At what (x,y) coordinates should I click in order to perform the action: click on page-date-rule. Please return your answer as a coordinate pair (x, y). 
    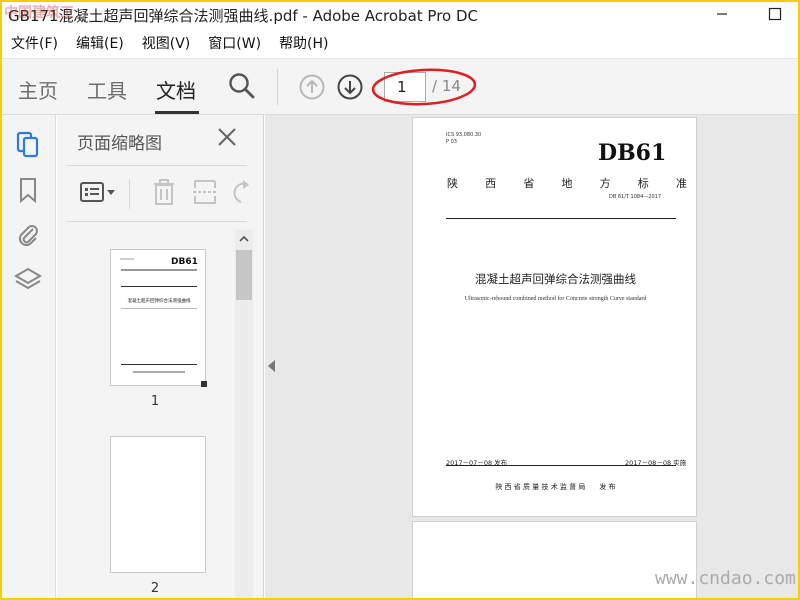
    Looking at the image, I should click on (561, 465).